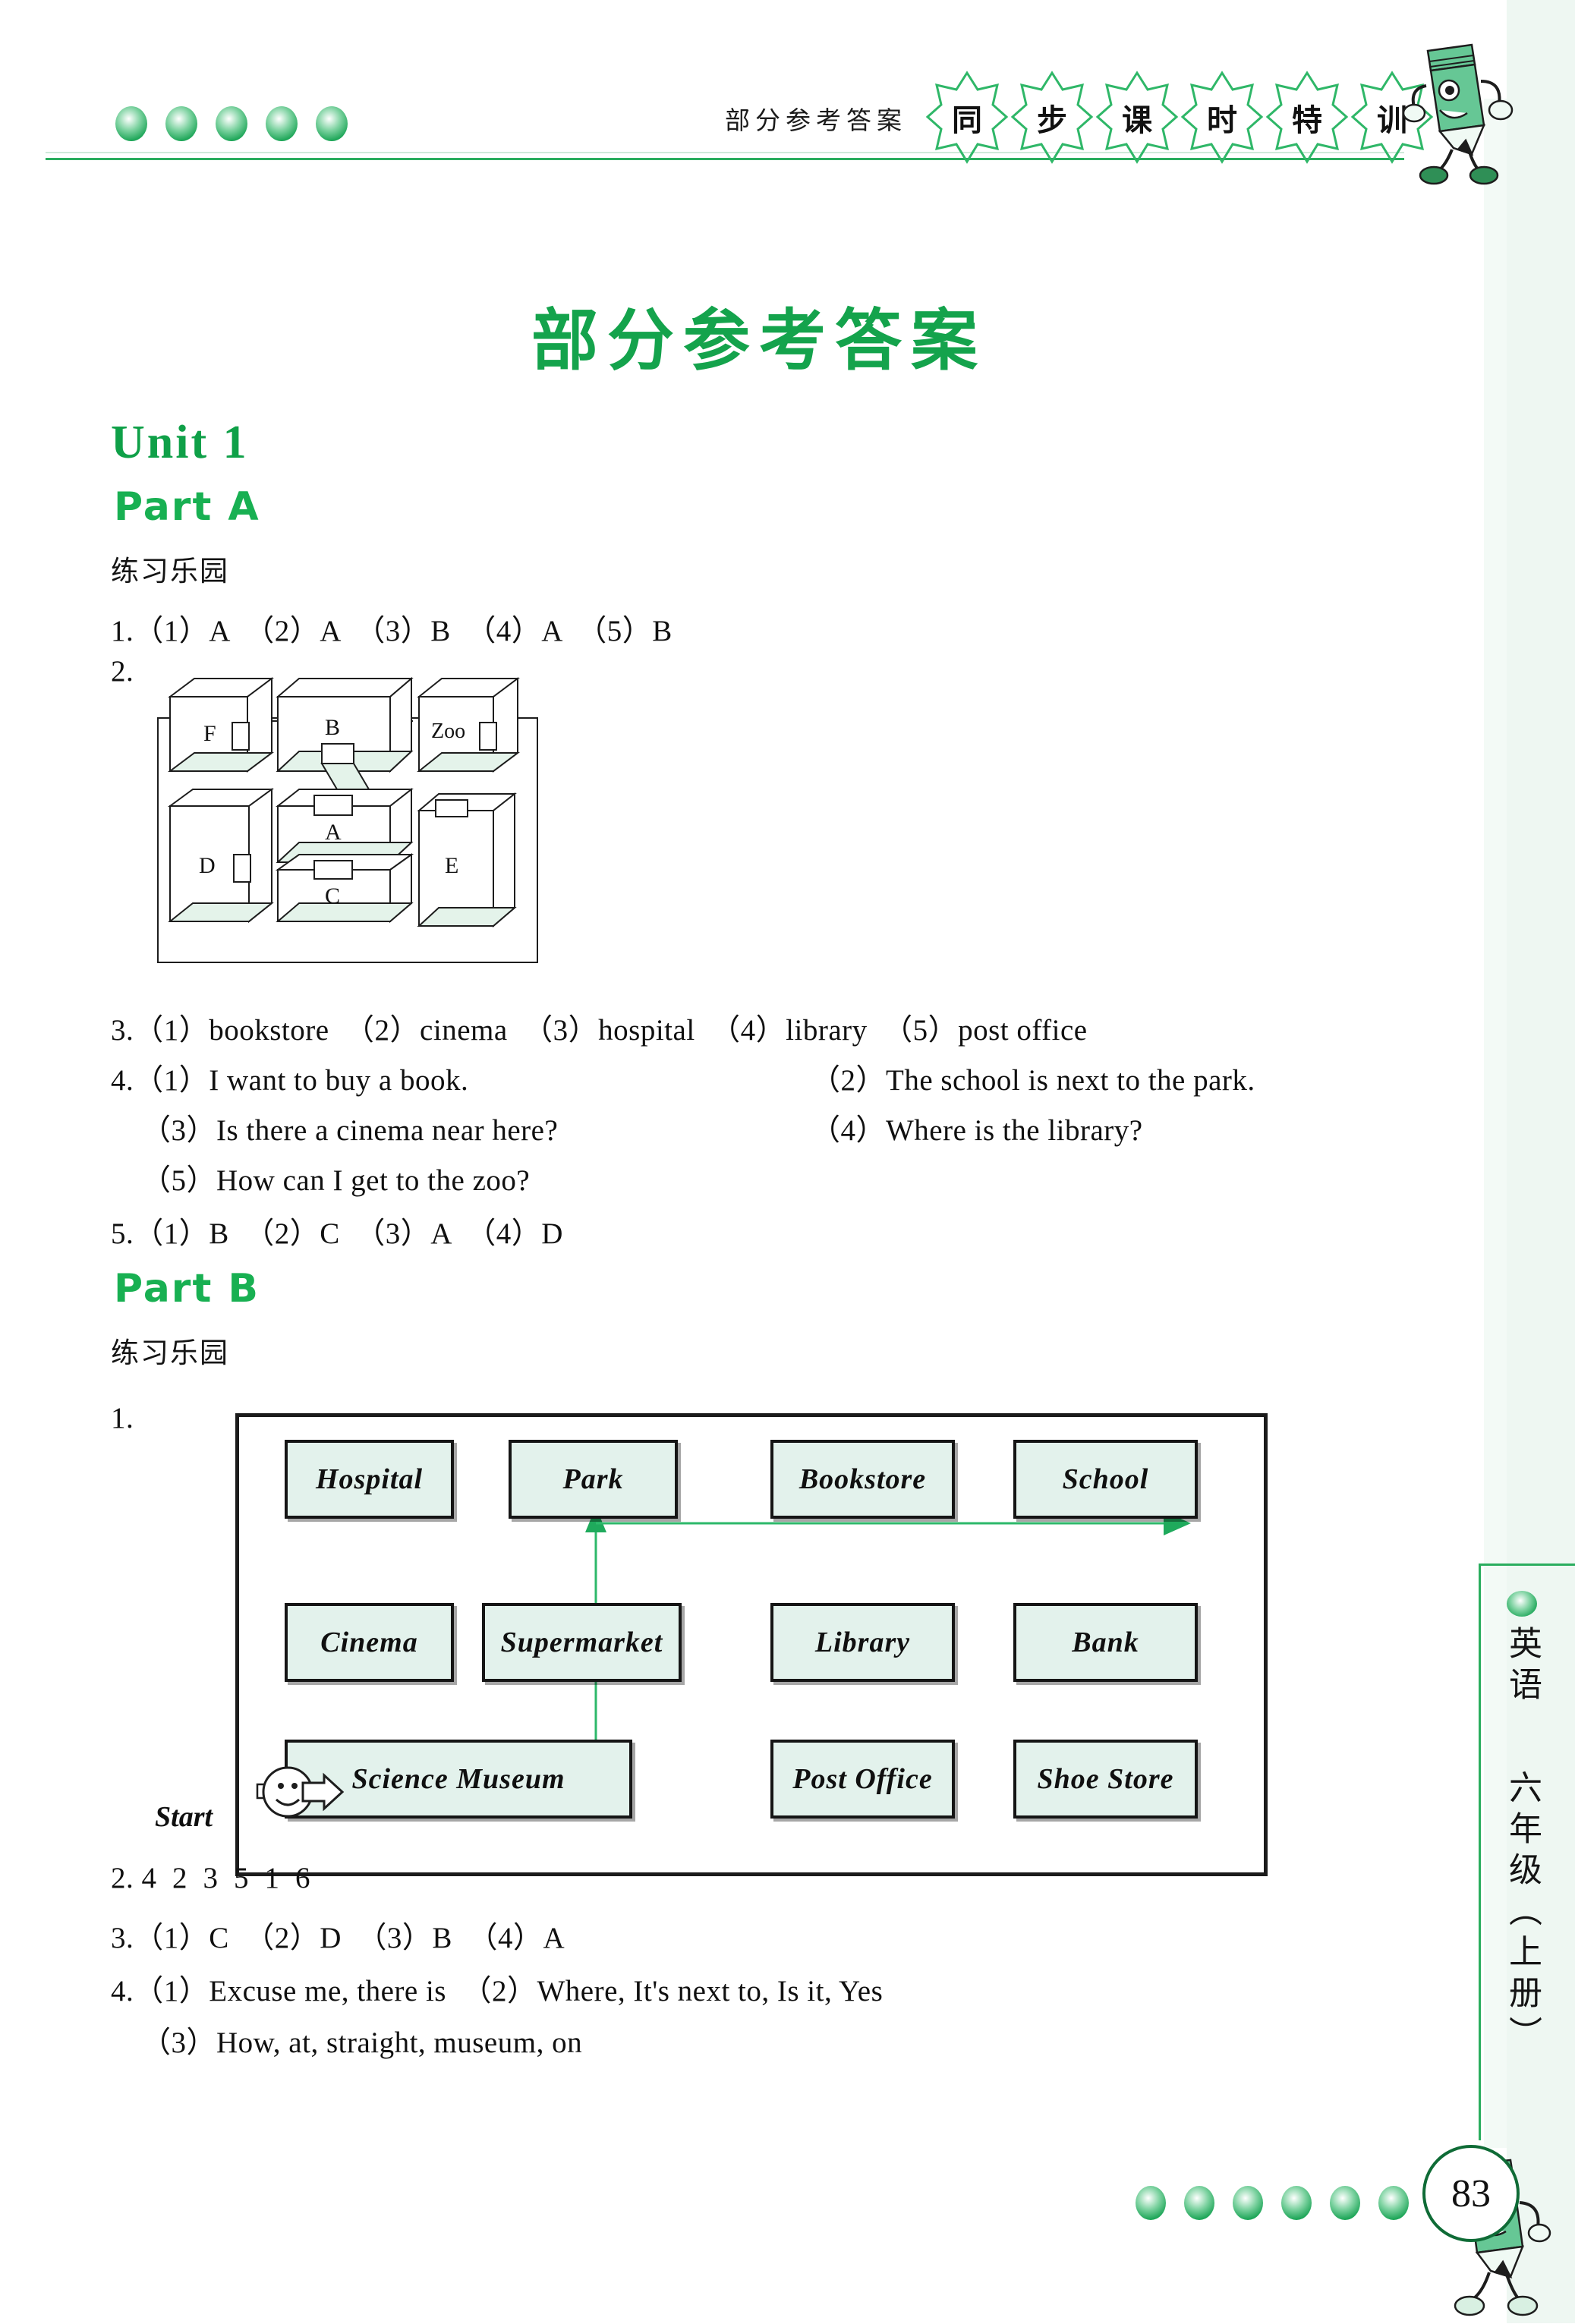  I want to click on pencil-mascot-icon, so click(1459, 112).